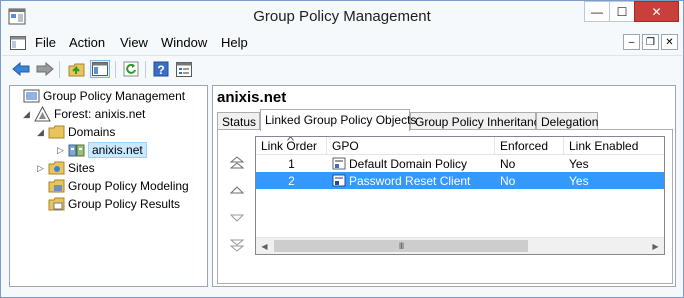 The image size is (684, 298). Describe the element at coordinates (622, 11) in the screenshot. I see `maximize-button: ☐` at that location.